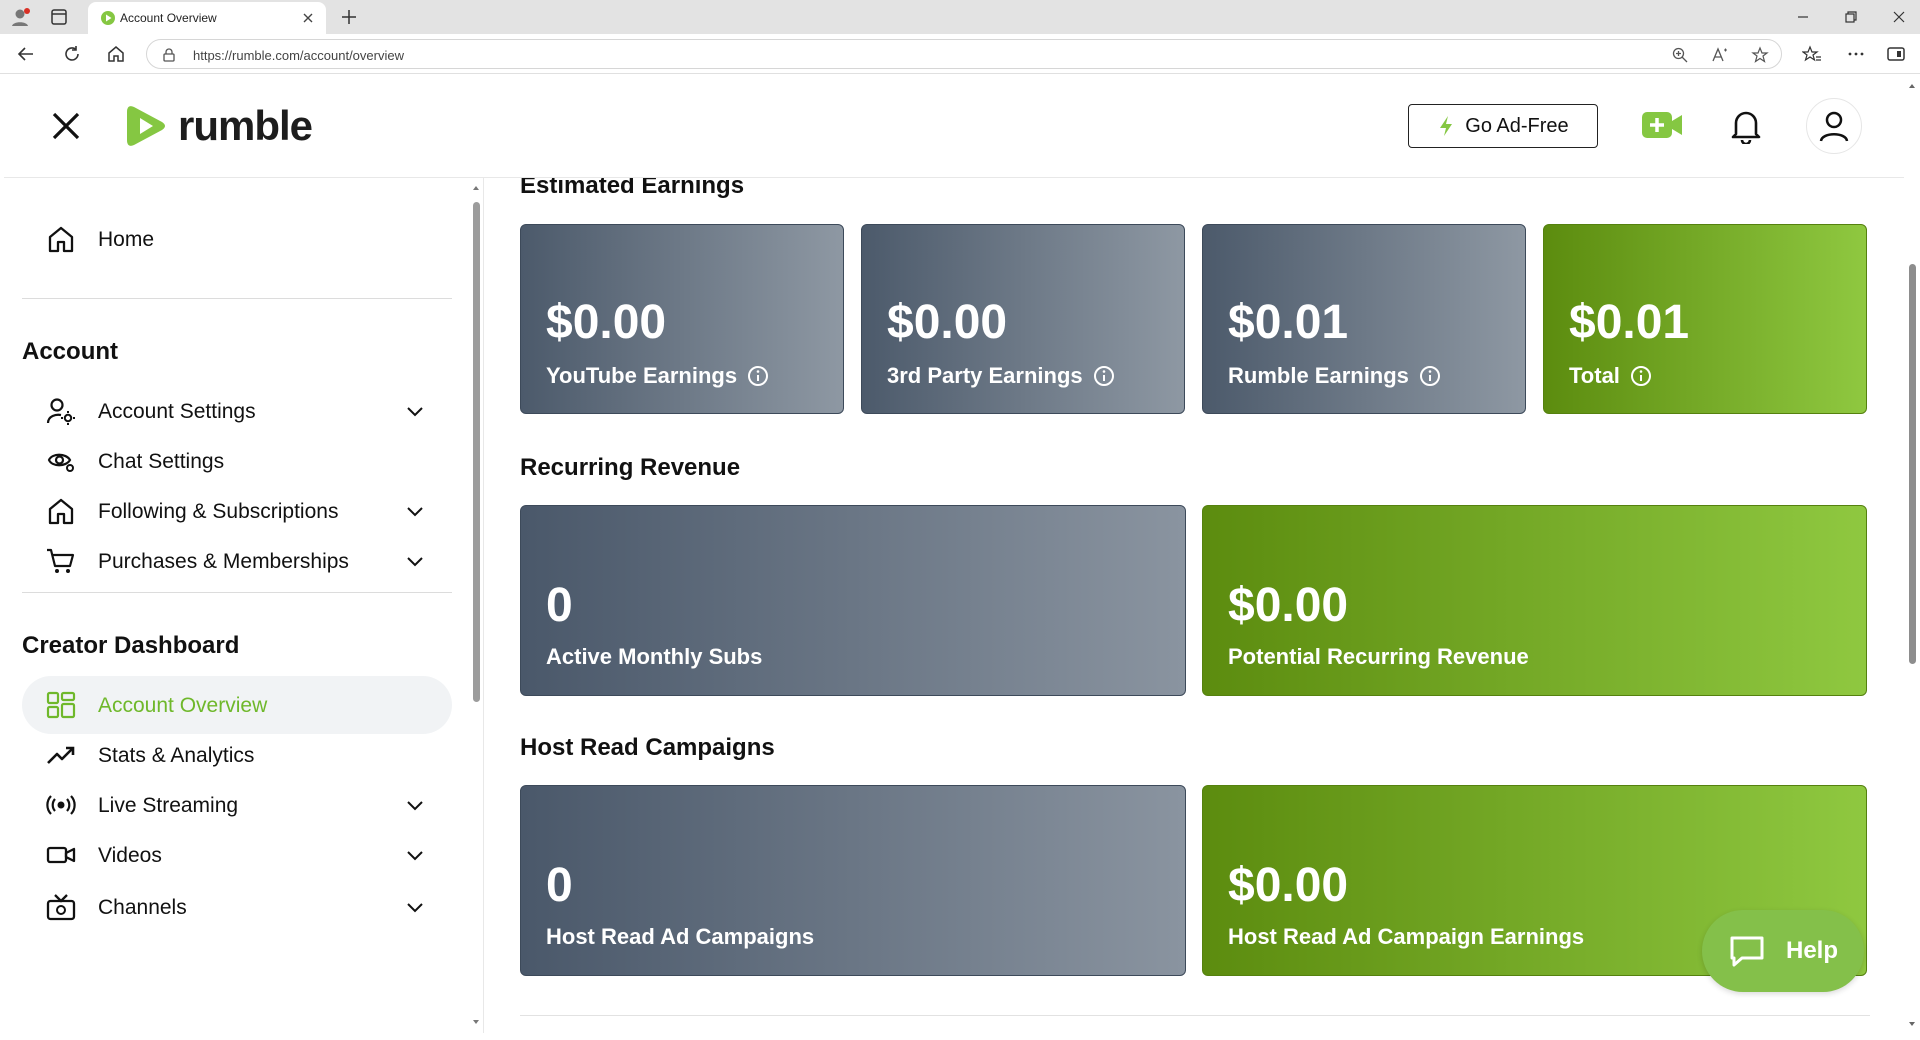  Describe the element at coordinates (1629, 322) in the screenshot. I see `total-earnings-value: $0.01` at that location.